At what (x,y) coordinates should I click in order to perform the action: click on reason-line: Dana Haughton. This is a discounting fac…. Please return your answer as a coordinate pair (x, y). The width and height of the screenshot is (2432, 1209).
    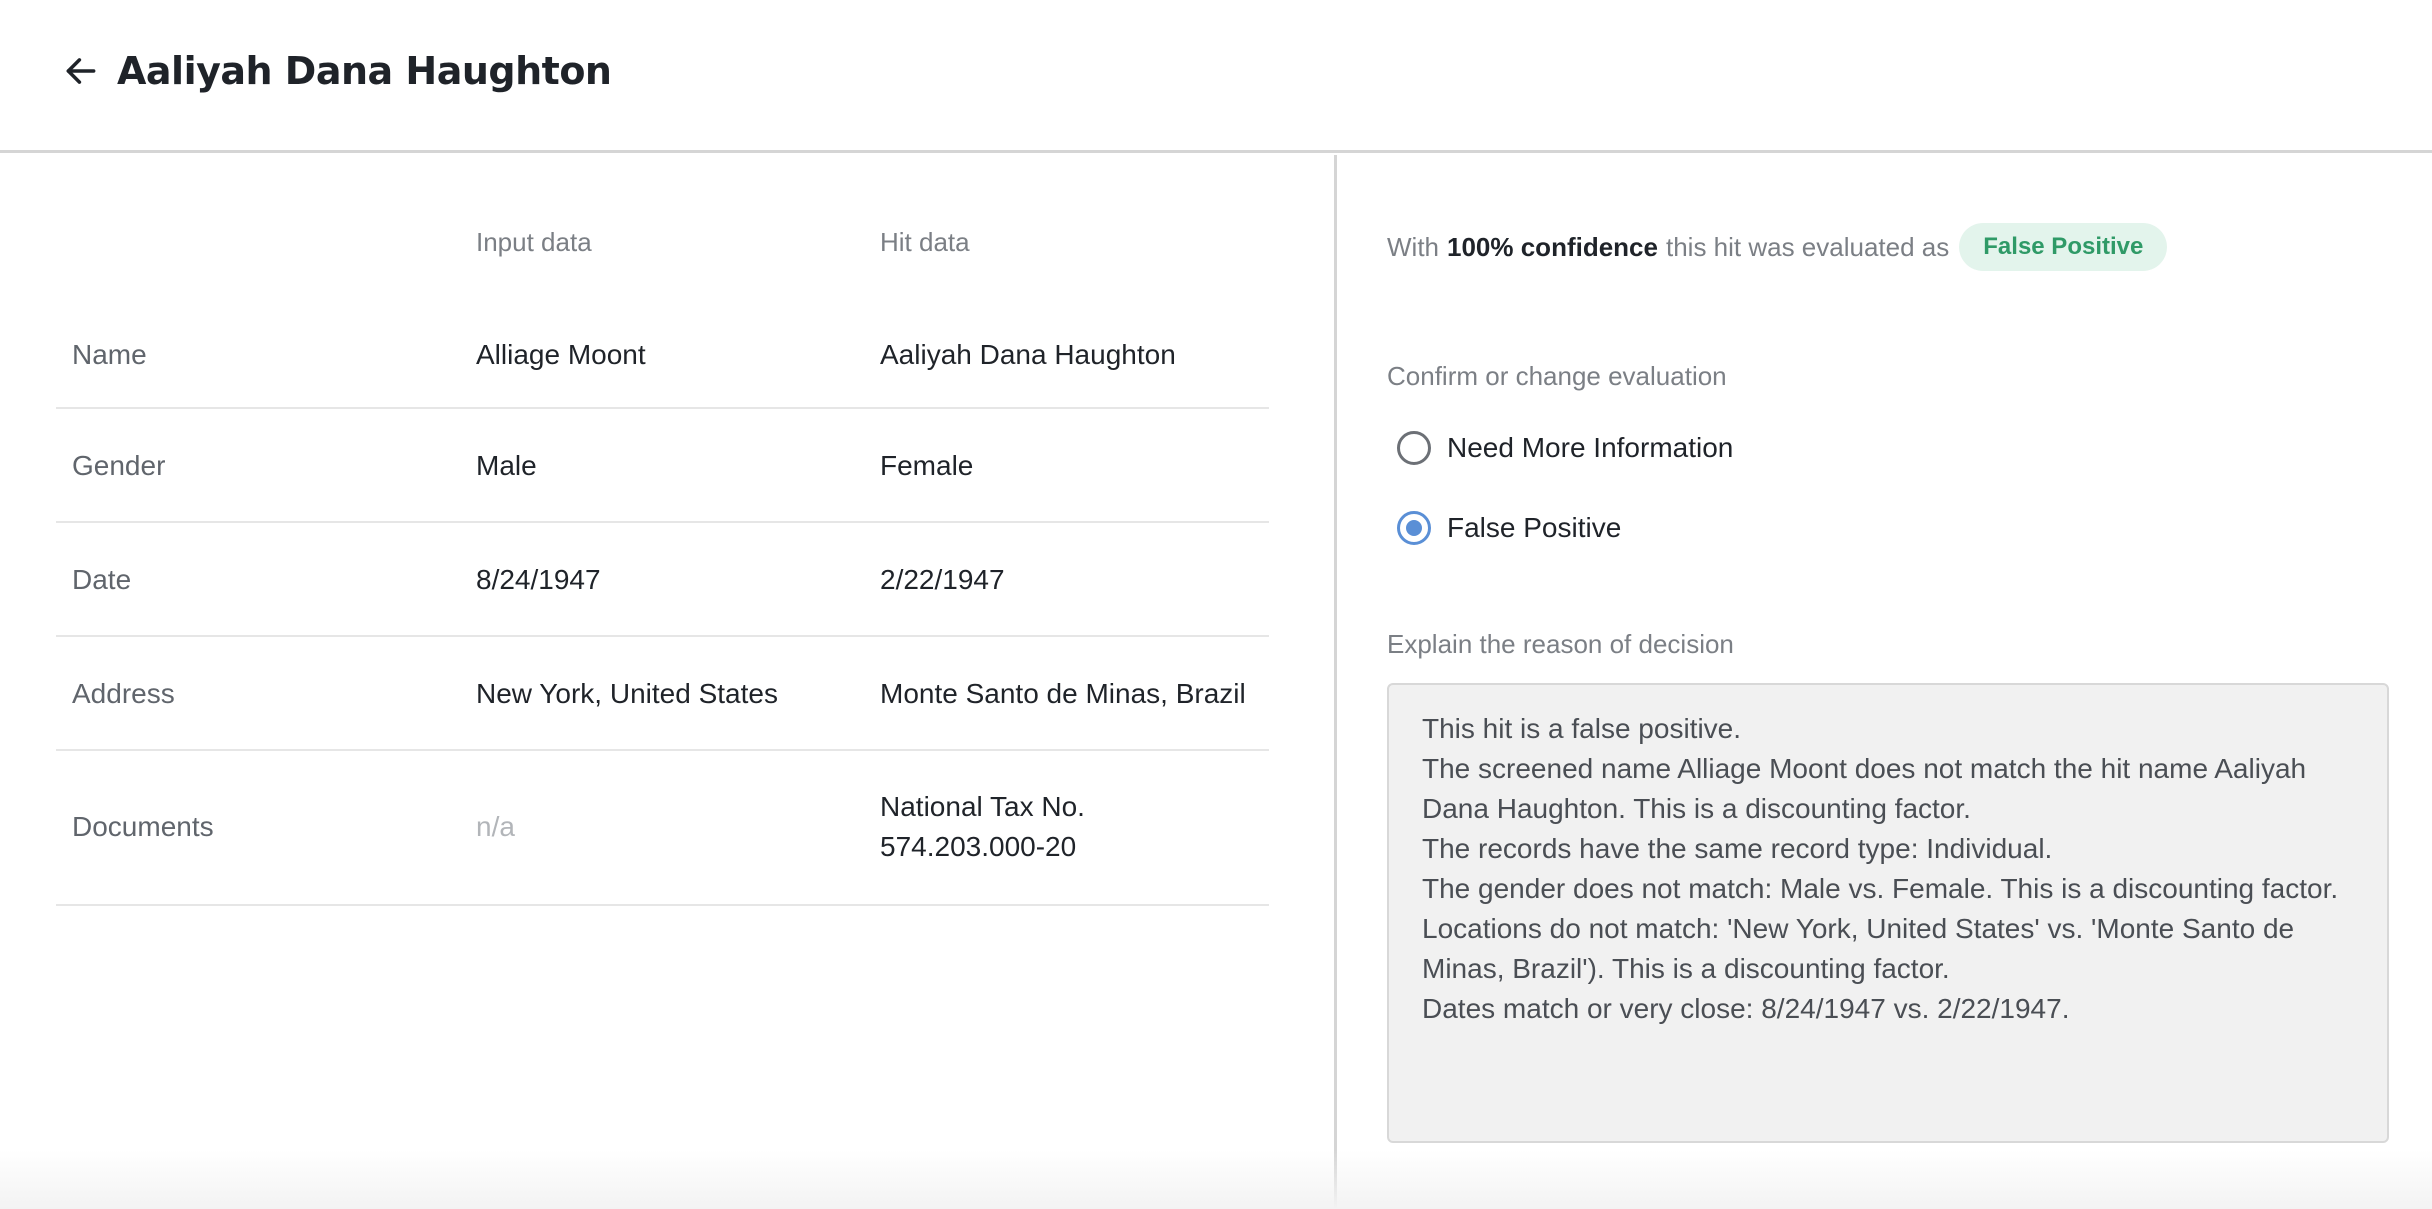
    Looking at the image, I should click on (1696, 808).